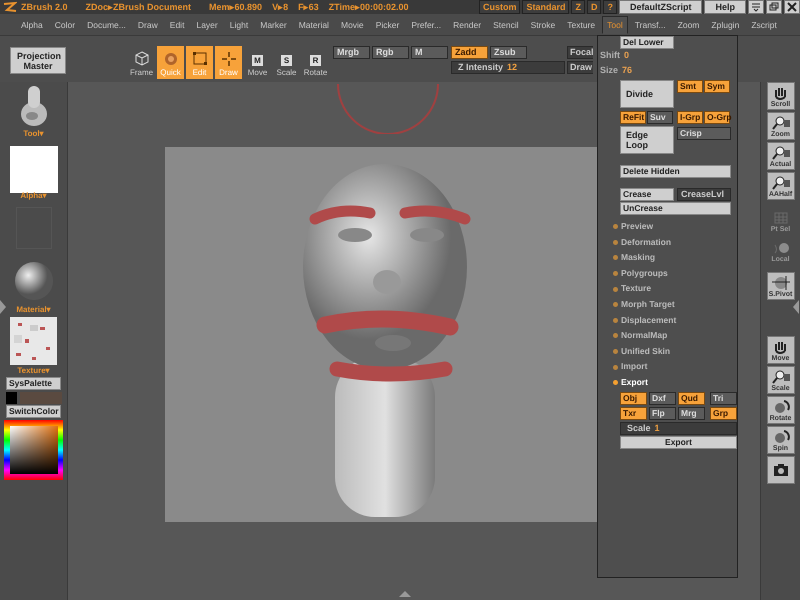 This screenshot has height=600, width=800. I want to click on key-letter: R, so click(315, 60).